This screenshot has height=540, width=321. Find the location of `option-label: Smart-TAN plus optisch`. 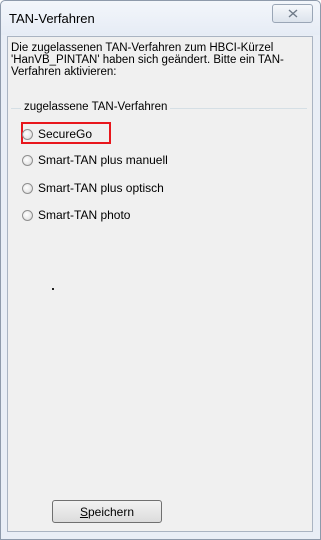

option-label: Smart-TAN plus optisch is located at coordinates (101, 188).